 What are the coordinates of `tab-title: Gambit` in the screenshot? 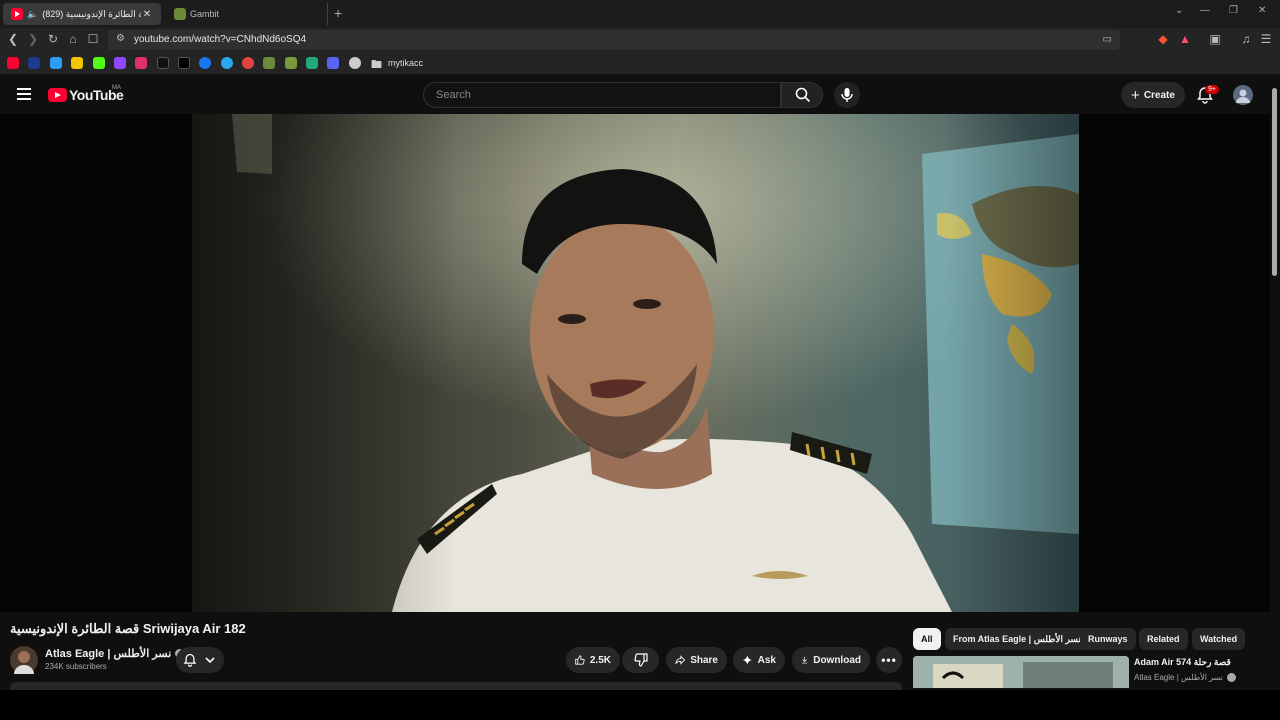 It's located at (205, 14).